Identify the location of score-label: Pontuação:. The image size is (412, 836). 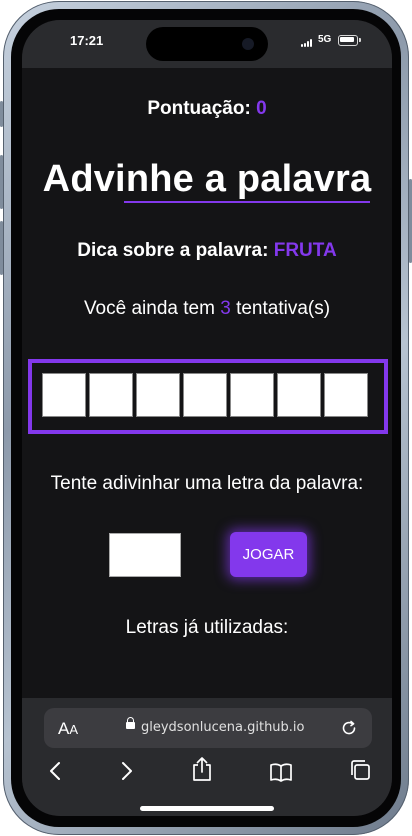
(199, 108).